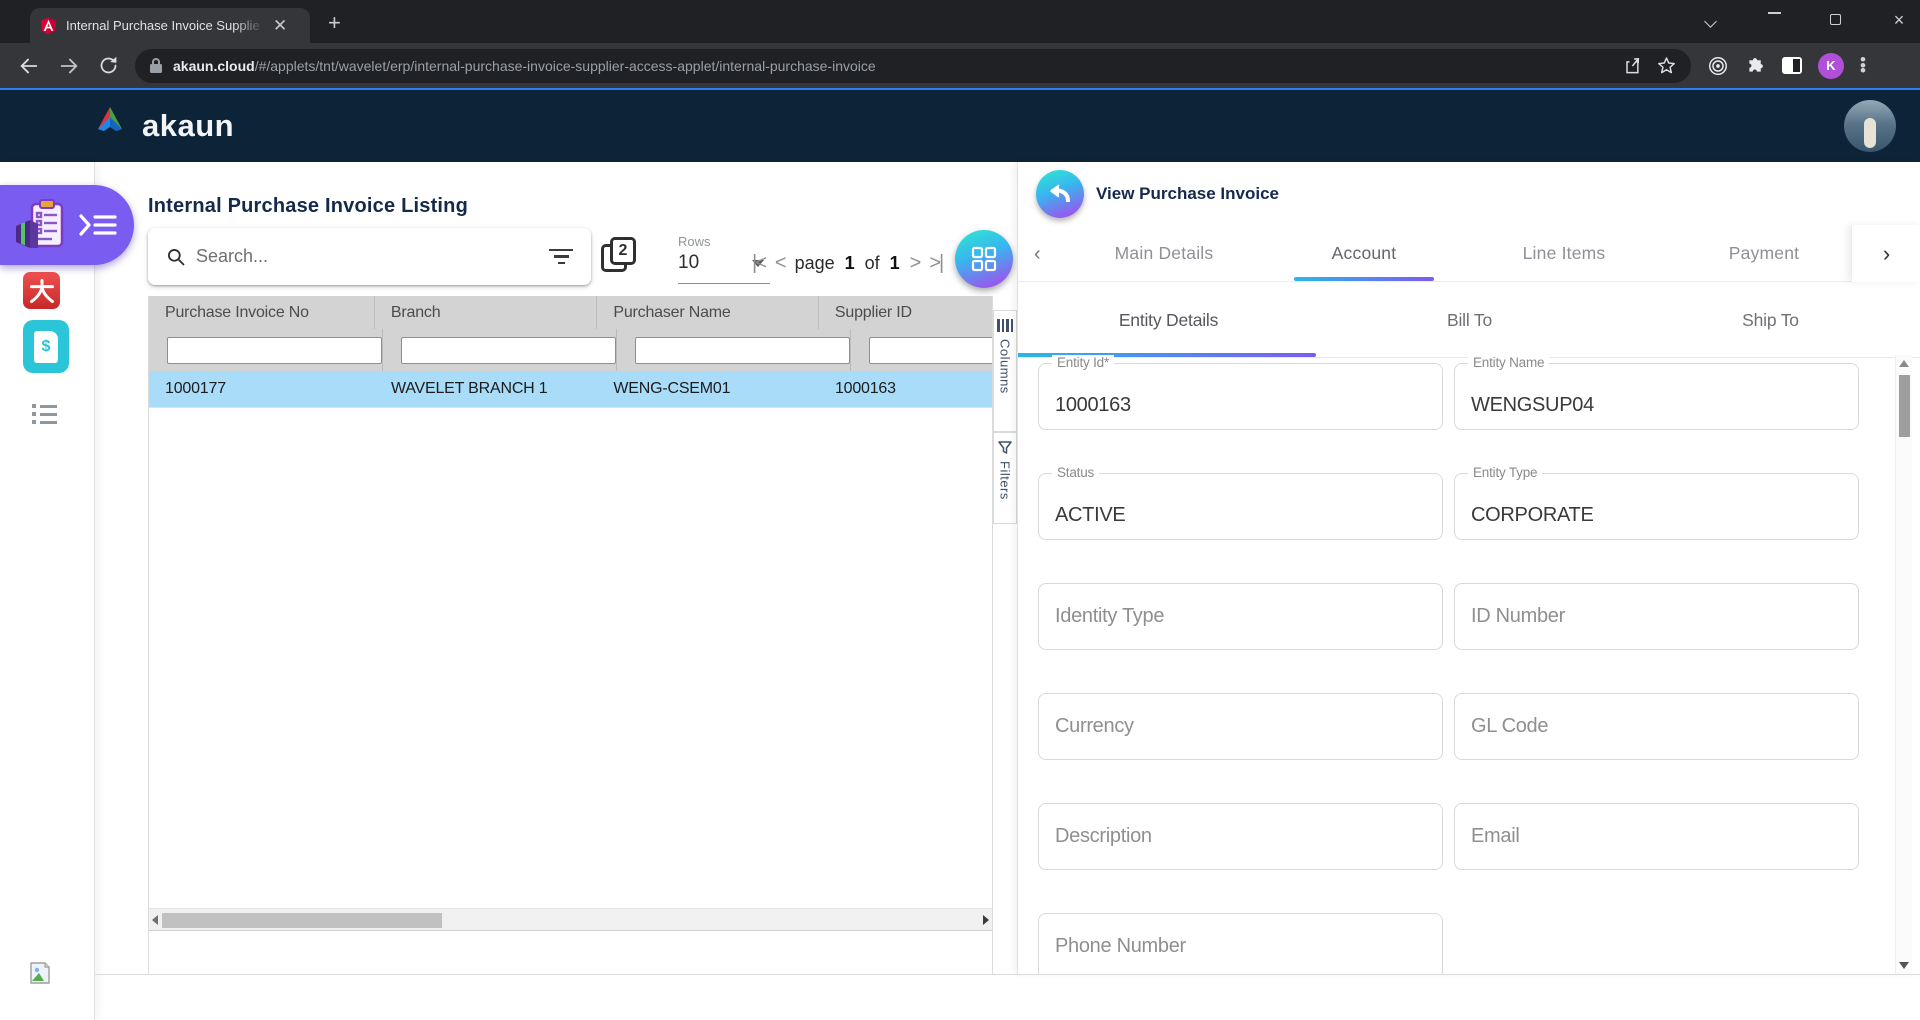  I want to click on last-page-icon: >|, so click(936, 263).